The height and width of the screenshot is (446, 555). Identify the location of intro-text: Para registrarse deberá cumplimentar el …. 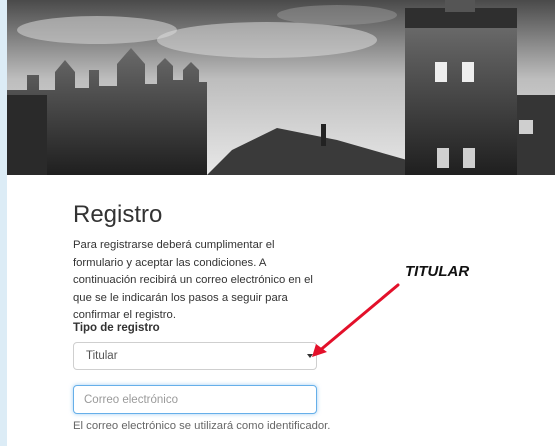
(193, 280).